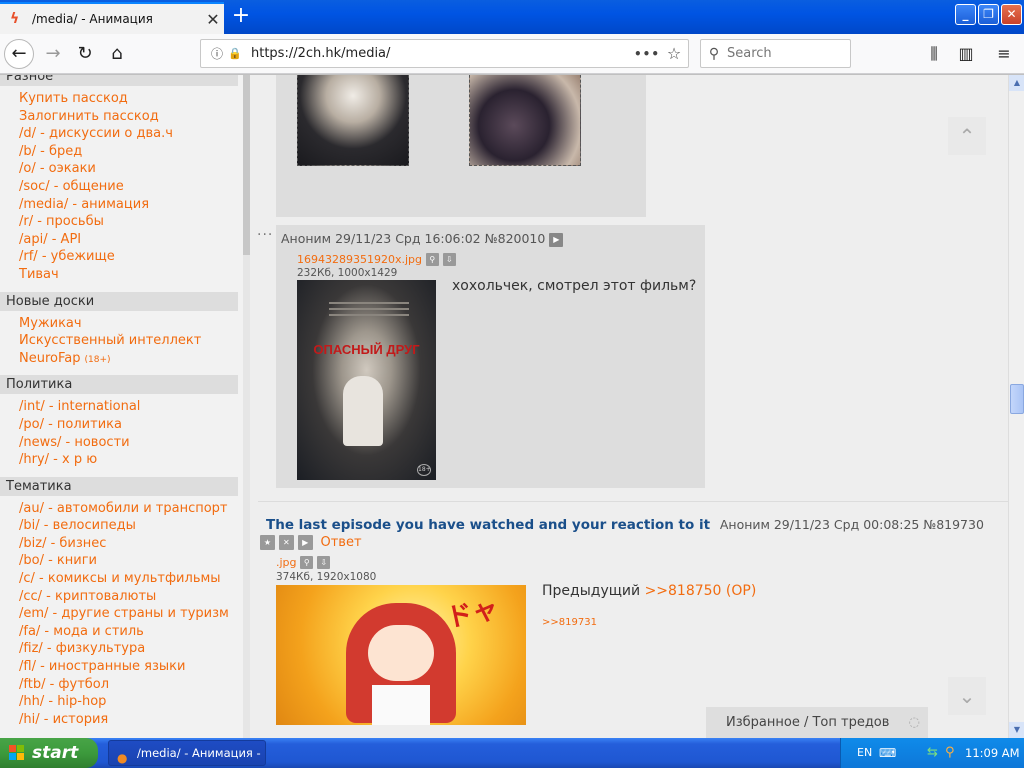  I want to click on favorites-bar: Избранное / Топ тредов ◌, so click(817, 722).